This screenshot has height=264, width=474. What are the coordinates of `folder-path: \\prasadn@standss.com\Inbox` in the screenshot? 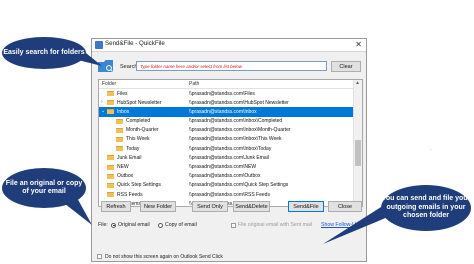 It's located at (223, 111).